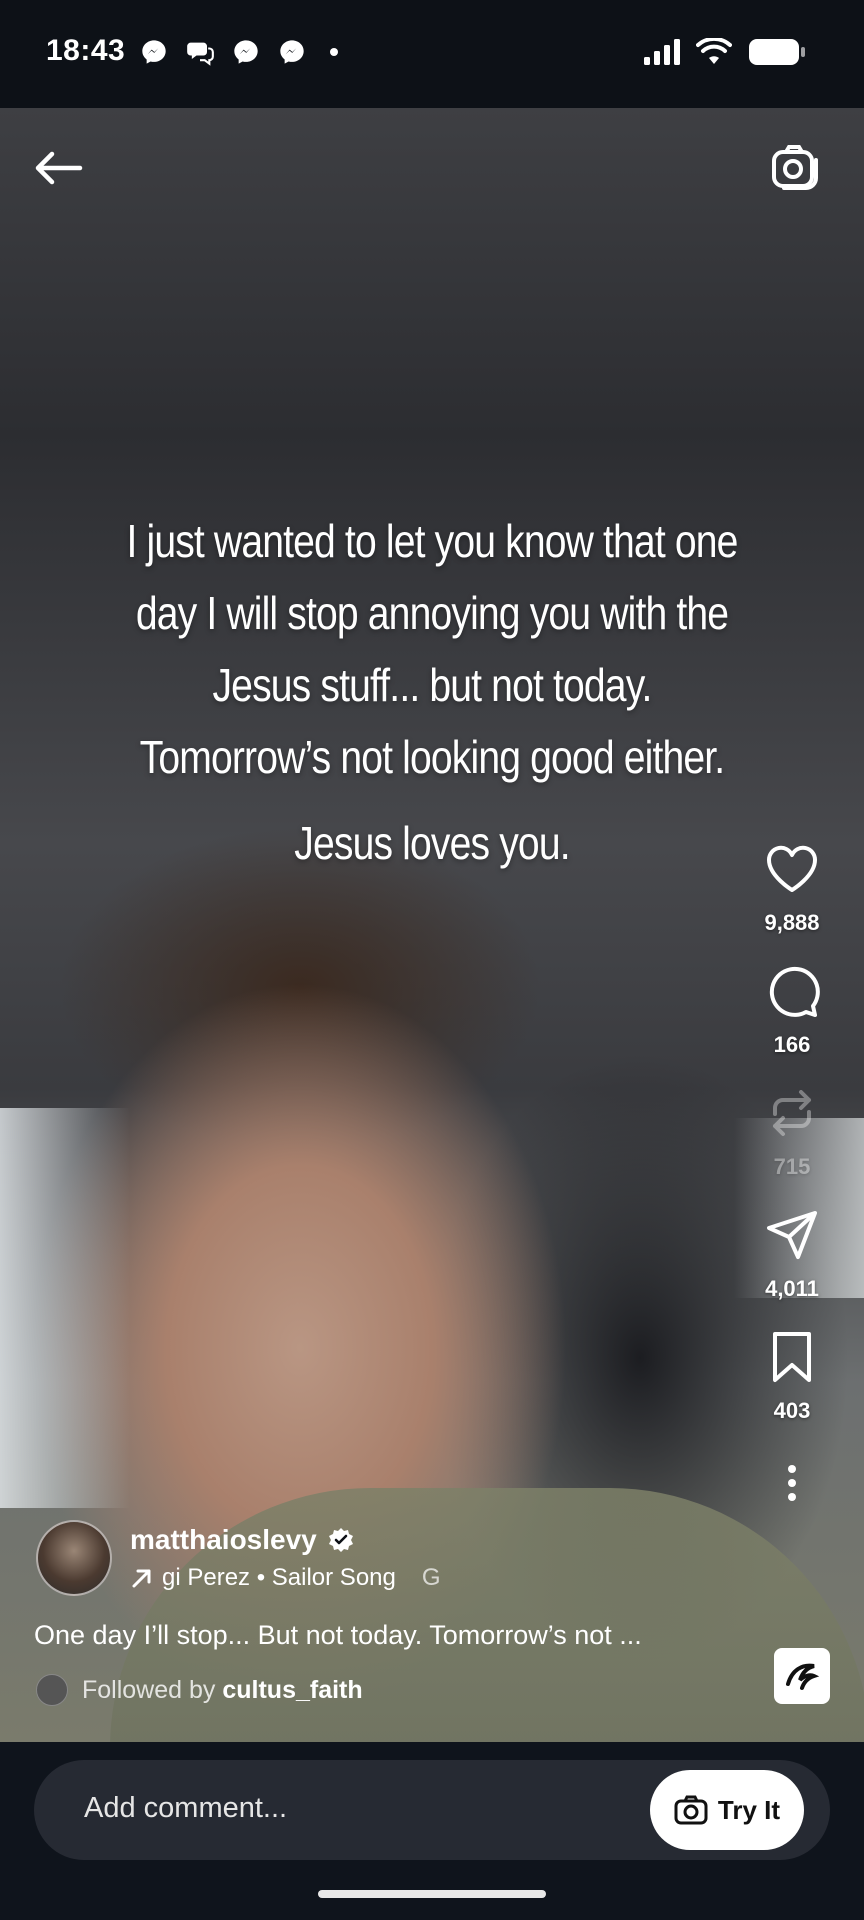 The height and width of the screenshot is (1920, 864). I want to click on repost-count: 715, so click(792, 1166).